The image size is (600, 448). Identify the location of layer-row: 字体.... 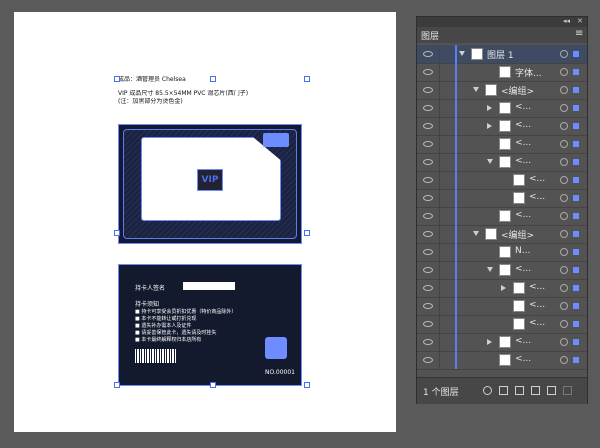
(502, 72).